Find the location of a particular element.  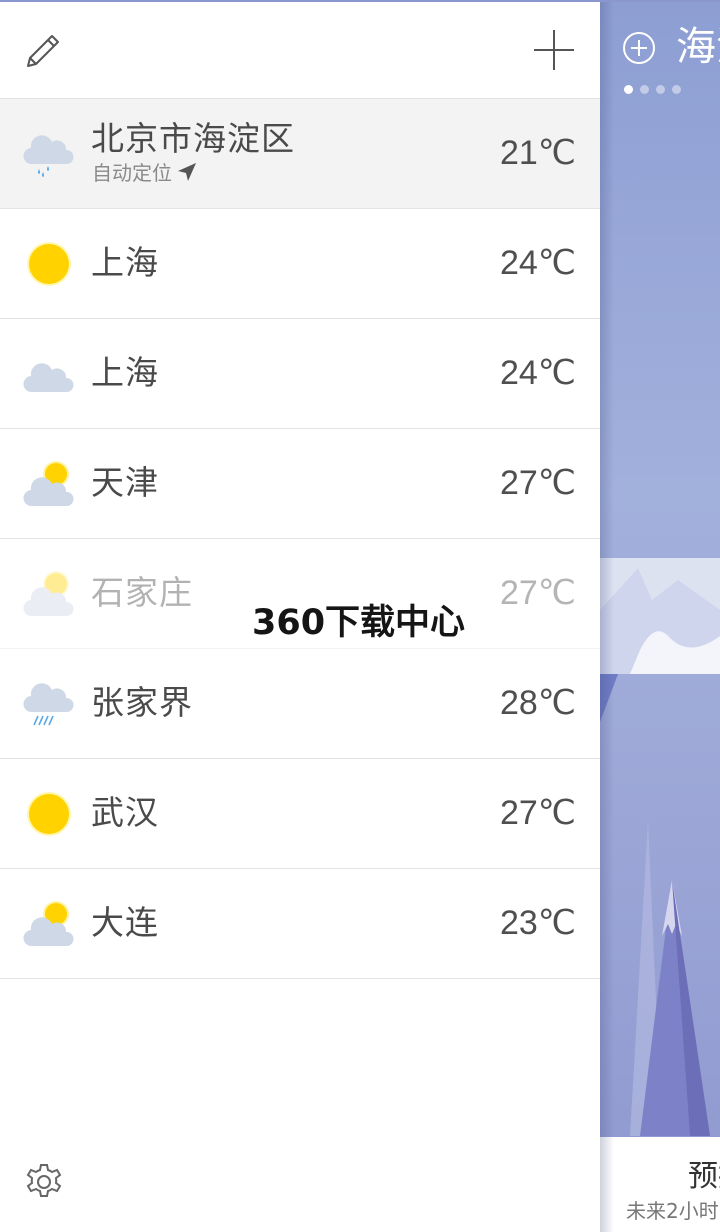

city-name: 大连 is located at coordinates (125, 922).